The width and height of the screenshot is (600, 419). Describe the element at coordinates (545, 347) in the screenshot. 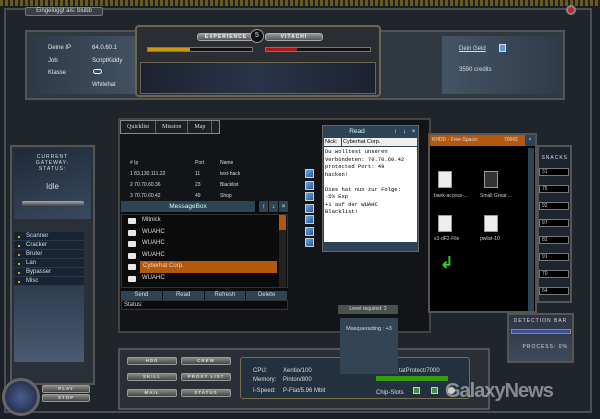

I see `process-value: PROCESS: 0%` at that location.